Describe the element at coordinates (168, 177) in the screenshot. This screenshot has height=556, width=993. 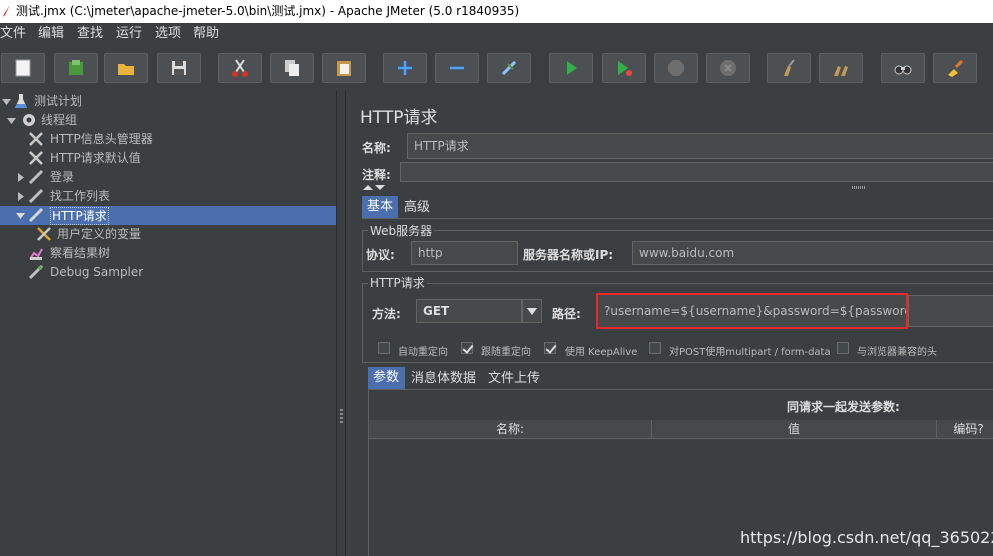
I see `tree-item-login: 登录` at that location.